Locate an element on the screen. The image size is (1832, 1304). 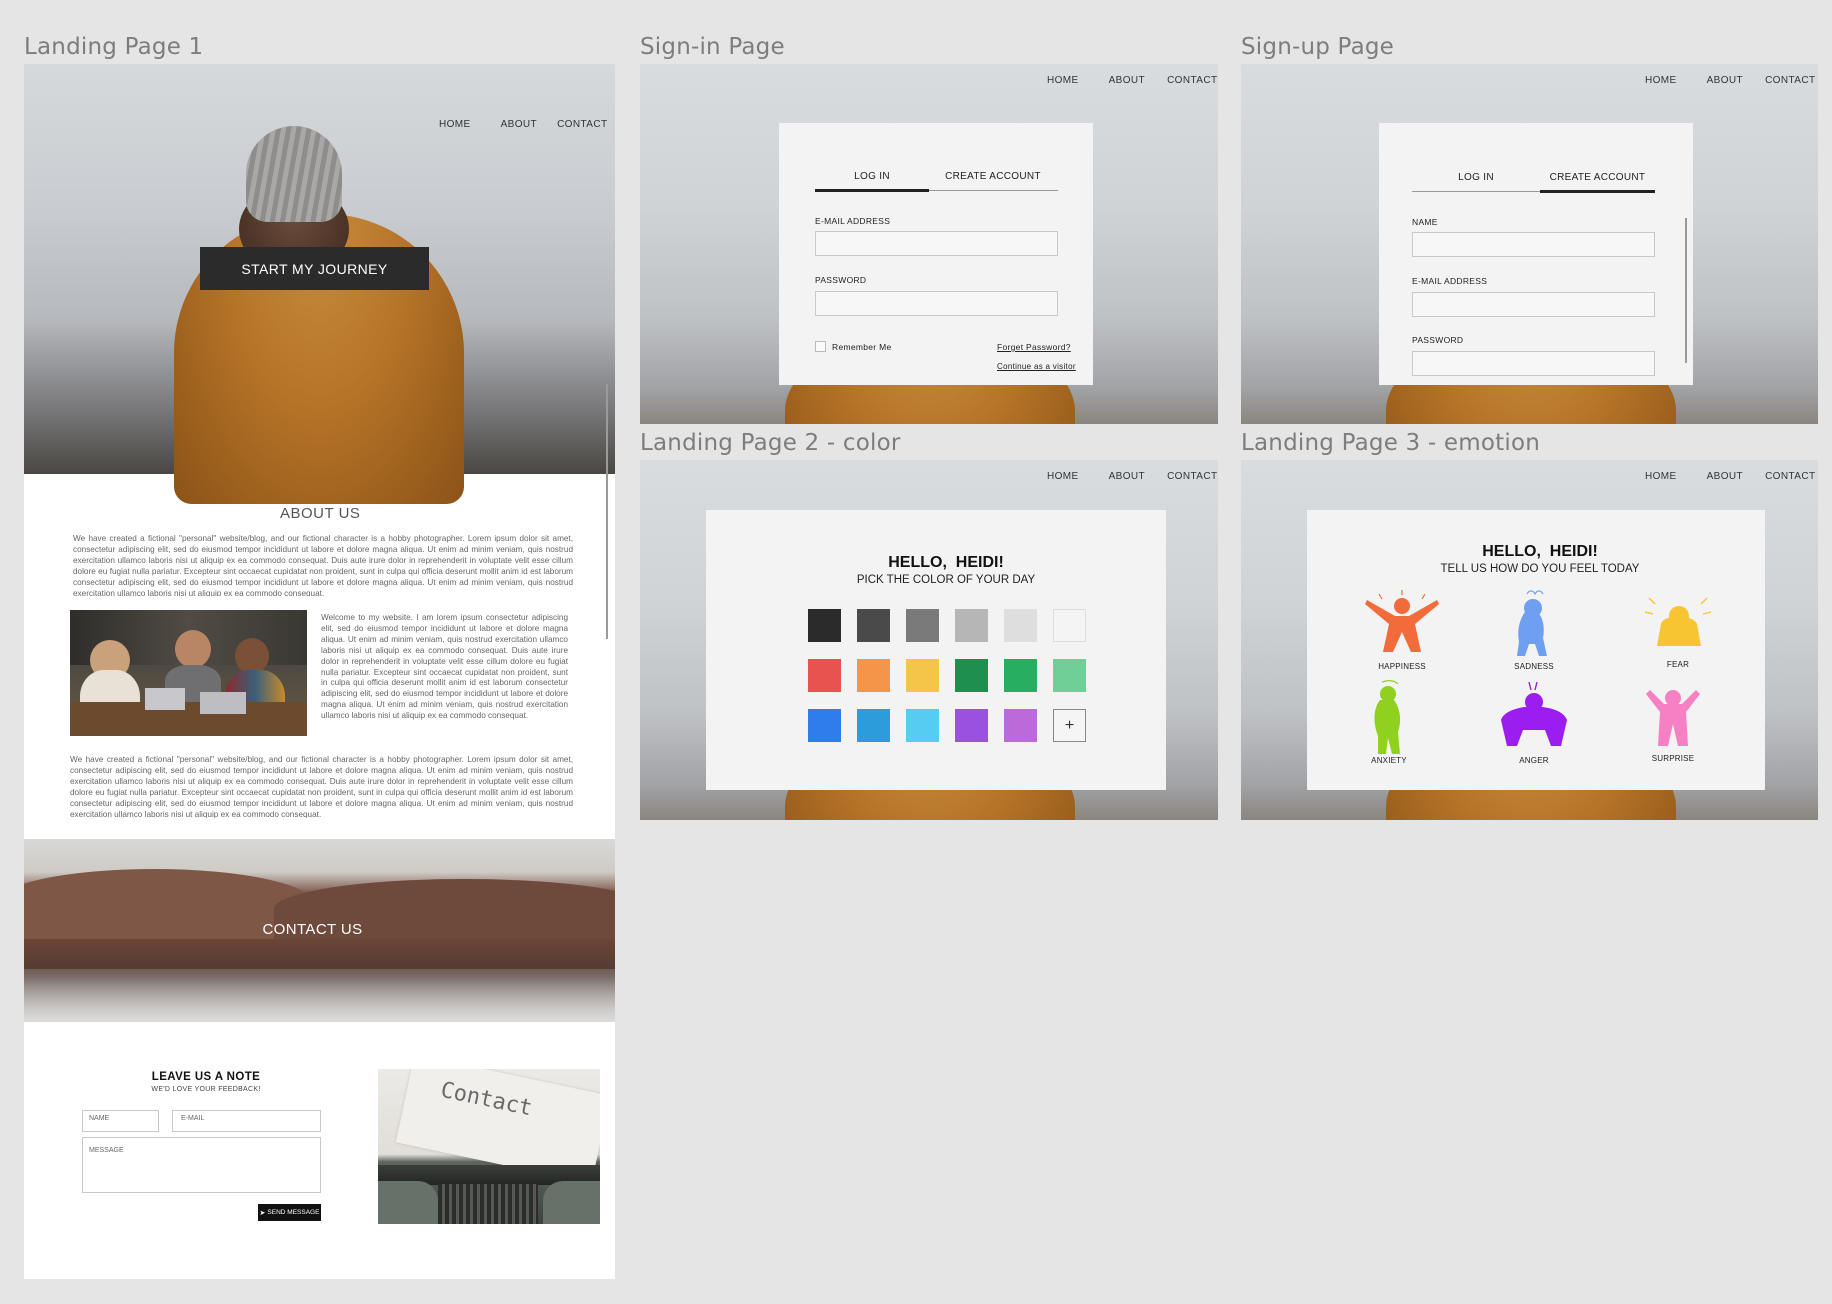
greeting-subtitle: PICK THE COLOR OF YOUR DAY is located at coordinates (946, 580).